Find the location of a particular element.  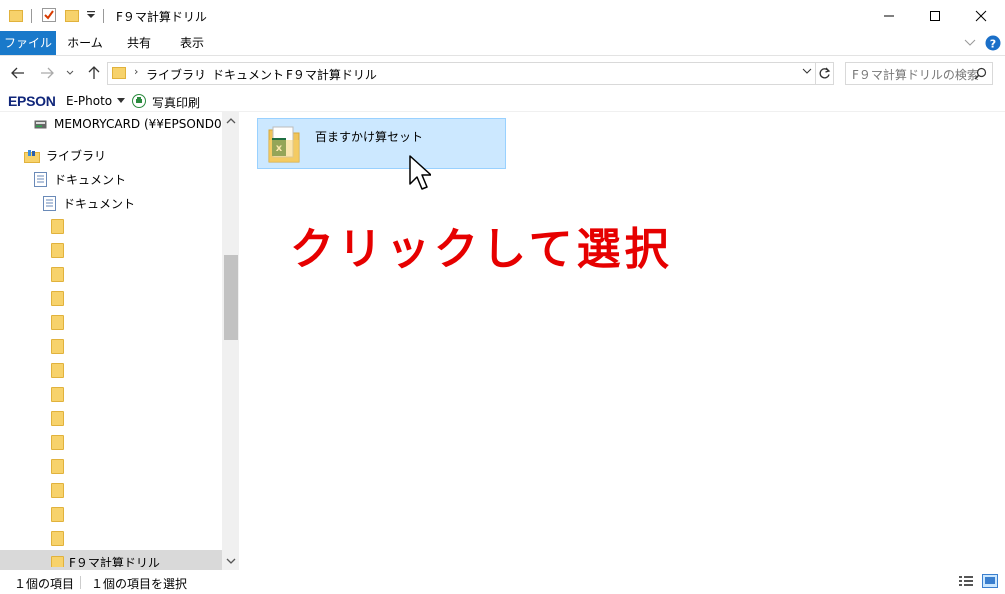

new-folder-icon is located at coordinates (72, 15).